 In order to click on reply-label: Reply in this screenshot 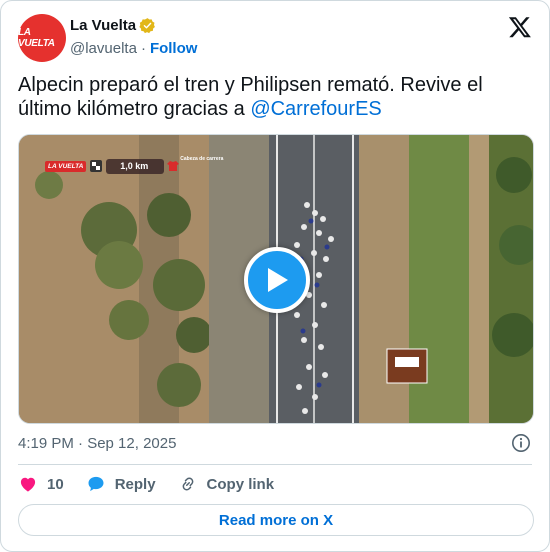, I will do `click(135, 484)`.